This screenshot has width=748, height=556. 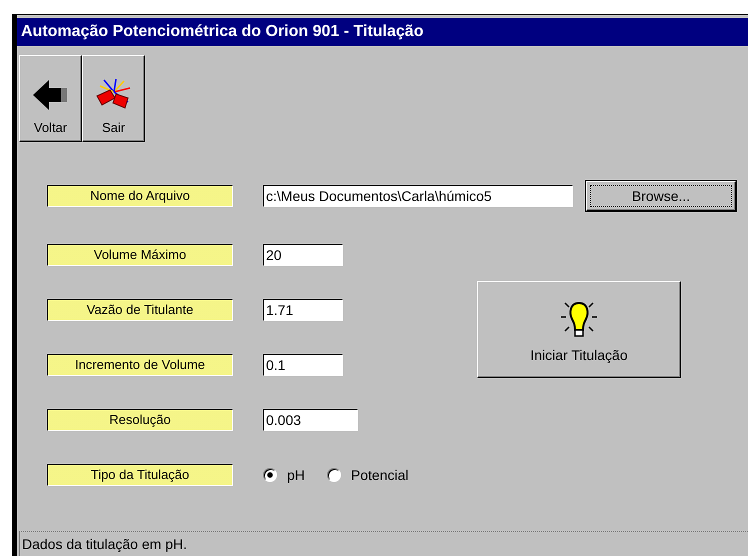 I want to click on field-label: Resolução, so click(x=140, y=420).